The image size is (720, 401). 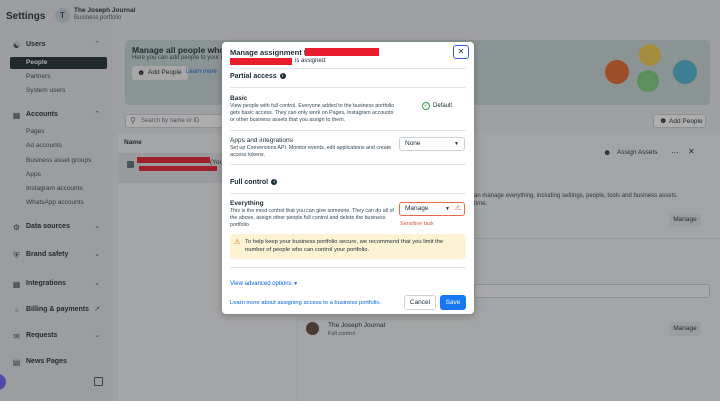 I want to click on dialog-subtitle: is assigned:, so click(x=311, y=61).